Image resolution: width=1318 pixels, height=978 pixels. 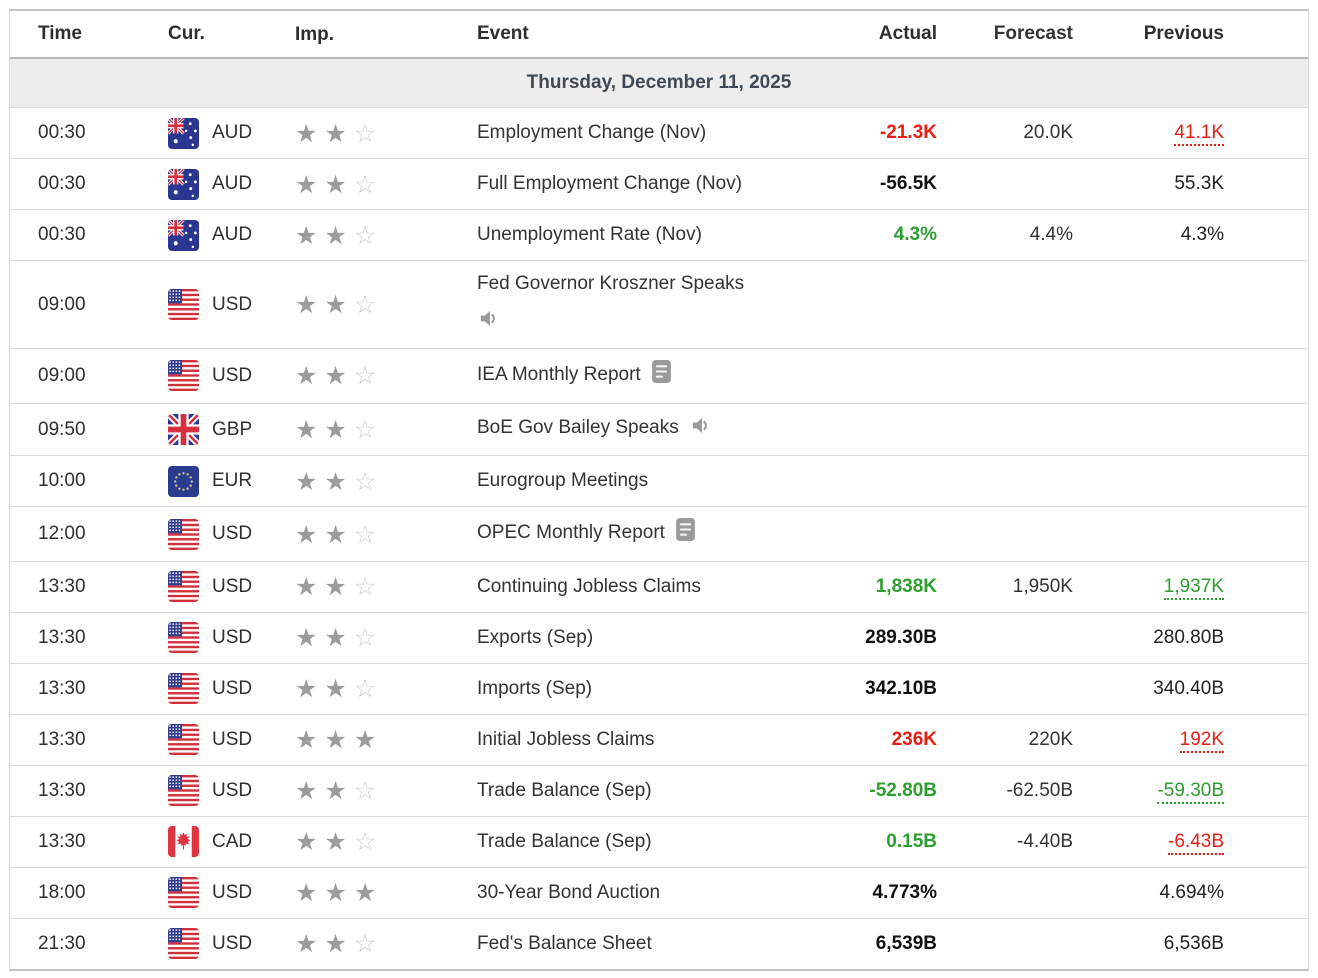 I want to click on col-header-time: Time, so click(x=60, y=33).